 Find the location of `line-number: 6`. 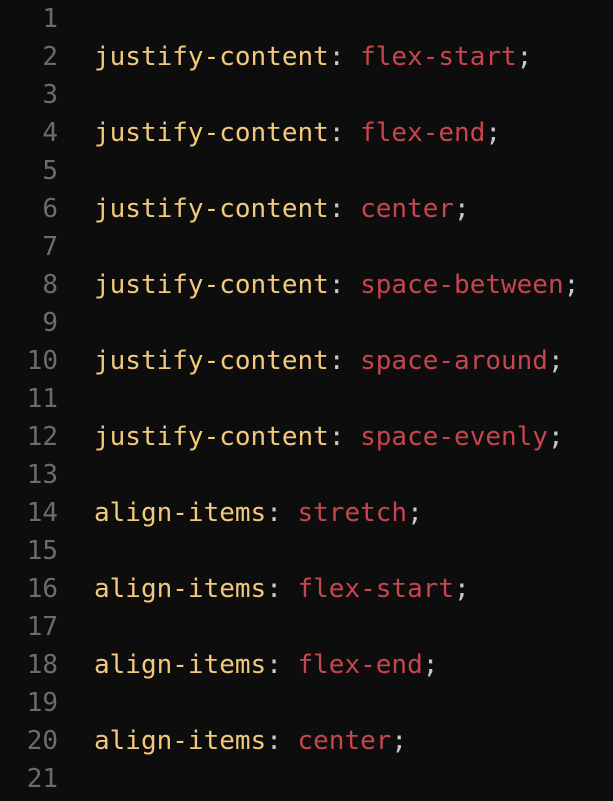

line-number: 6 is located at coordinates (50, 209).